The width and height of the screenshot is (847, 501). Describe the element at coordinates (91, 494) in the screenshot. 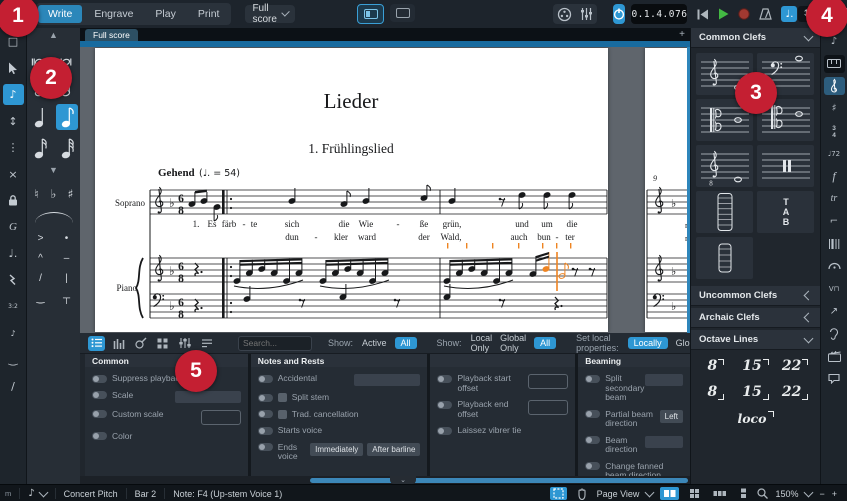

I see `concert-pitch-indicator: Concert Pitch` at that location.